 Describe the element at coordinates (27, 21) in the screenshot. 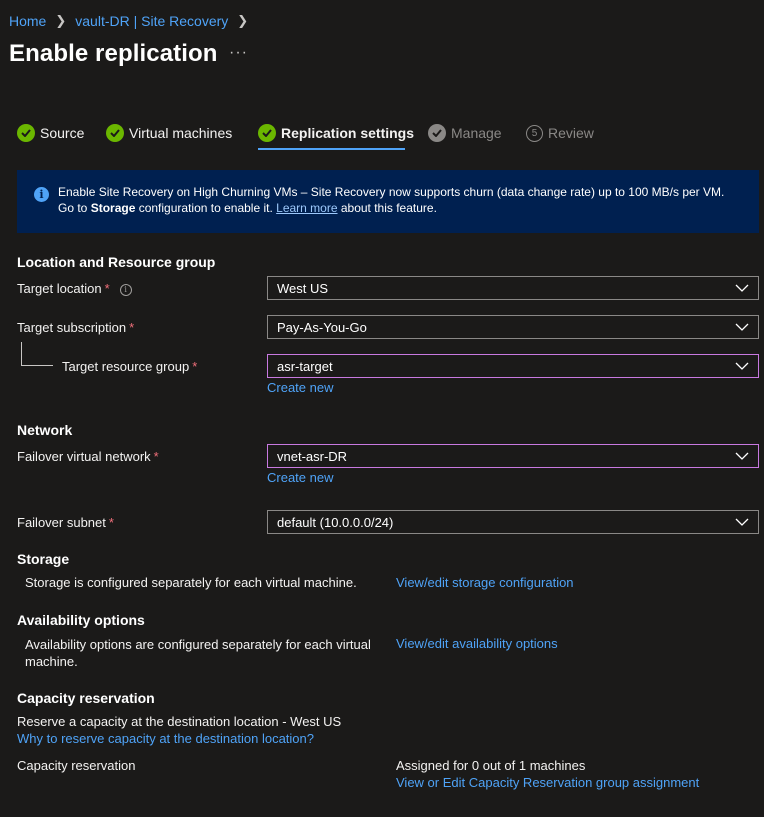

I see `breadcrumb-home: Home` at that location.